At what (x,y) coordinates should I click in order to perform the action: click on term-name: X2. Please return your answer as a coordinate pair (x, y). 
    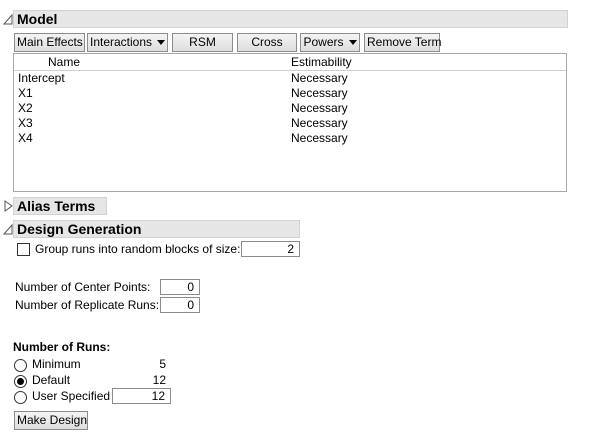
    Looking at the image, I should click on (25, 108).